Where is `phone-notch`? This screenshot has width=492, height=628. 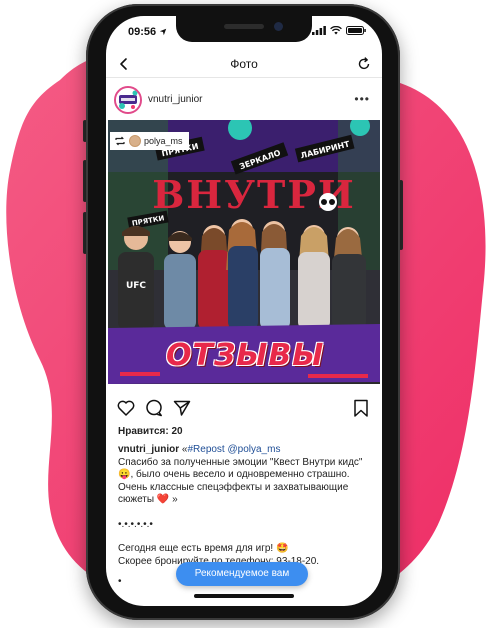 phone-notch is located at coordinates (244, 29).